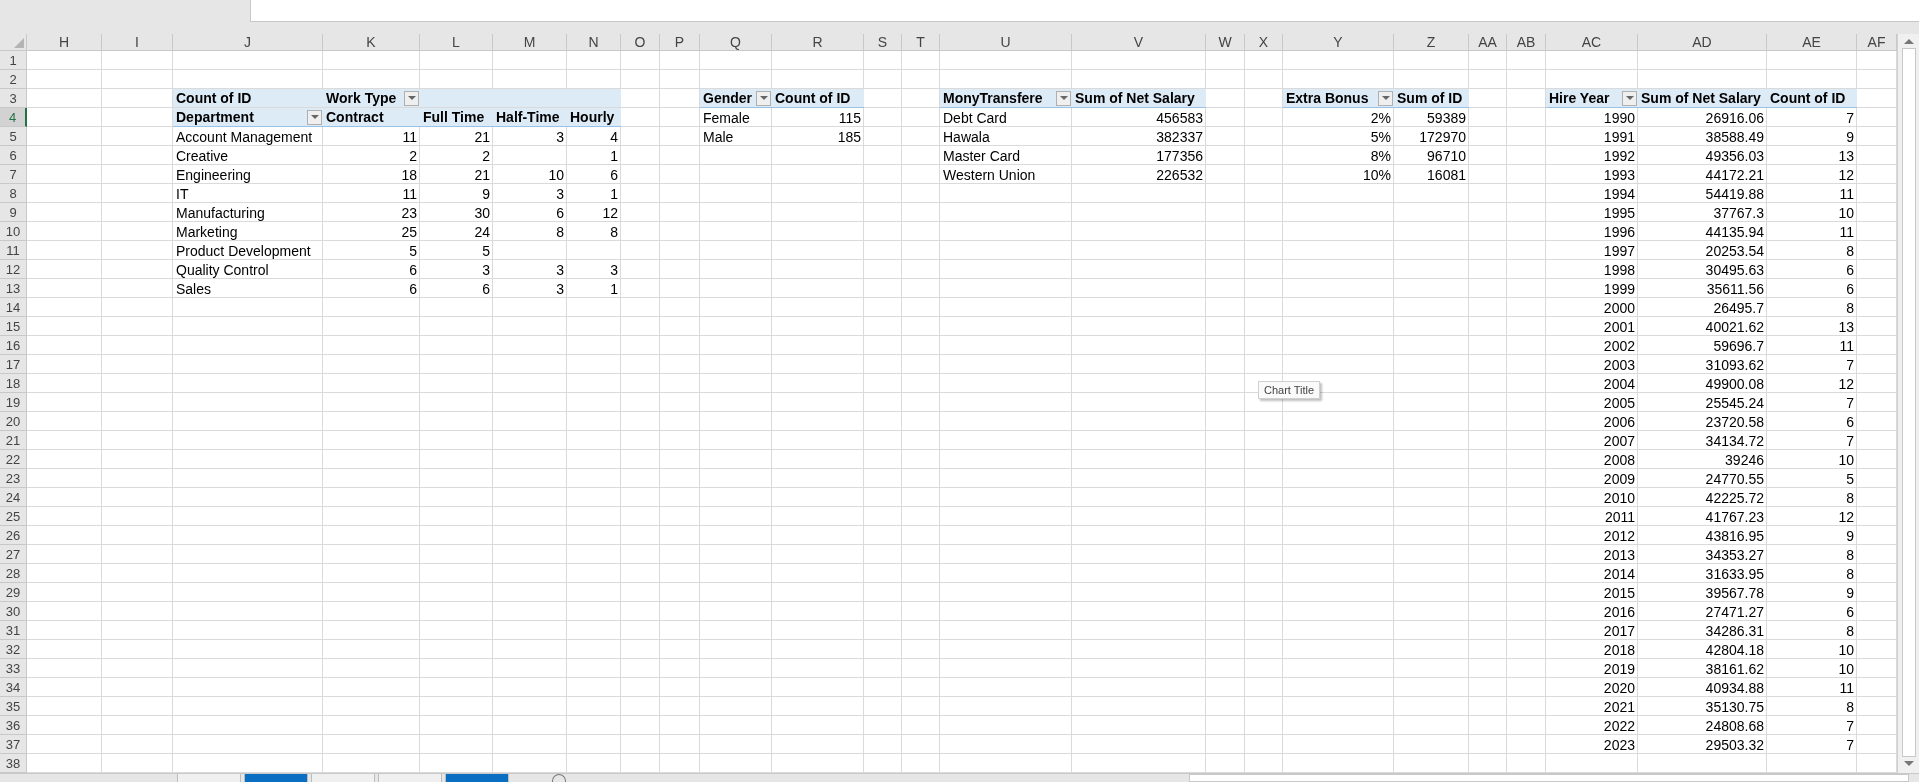 The image size is (1919, 782). Describe the element at coordinates (1812, 42) in the screenshot. I see `column-header: AE` at that location.